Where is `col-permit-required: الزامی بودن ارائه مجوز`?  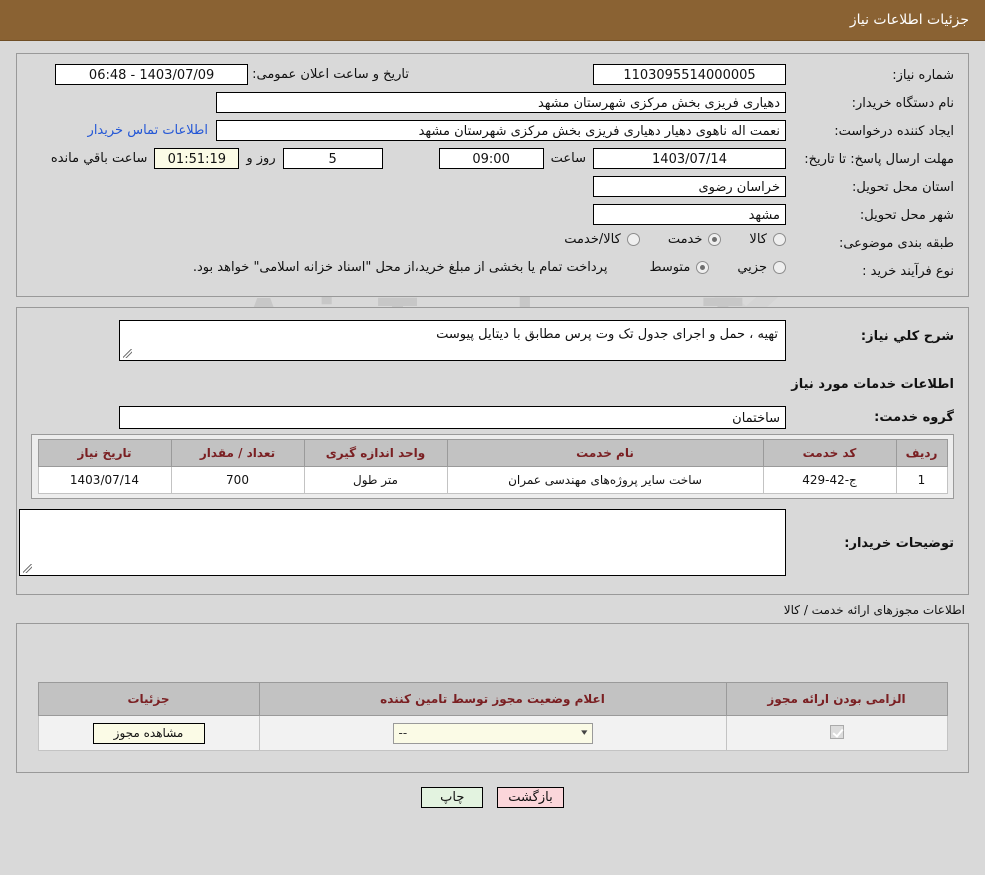 col-permit-required: الزامی بودن ارائه مجوز is located at coordinates (836, 699).